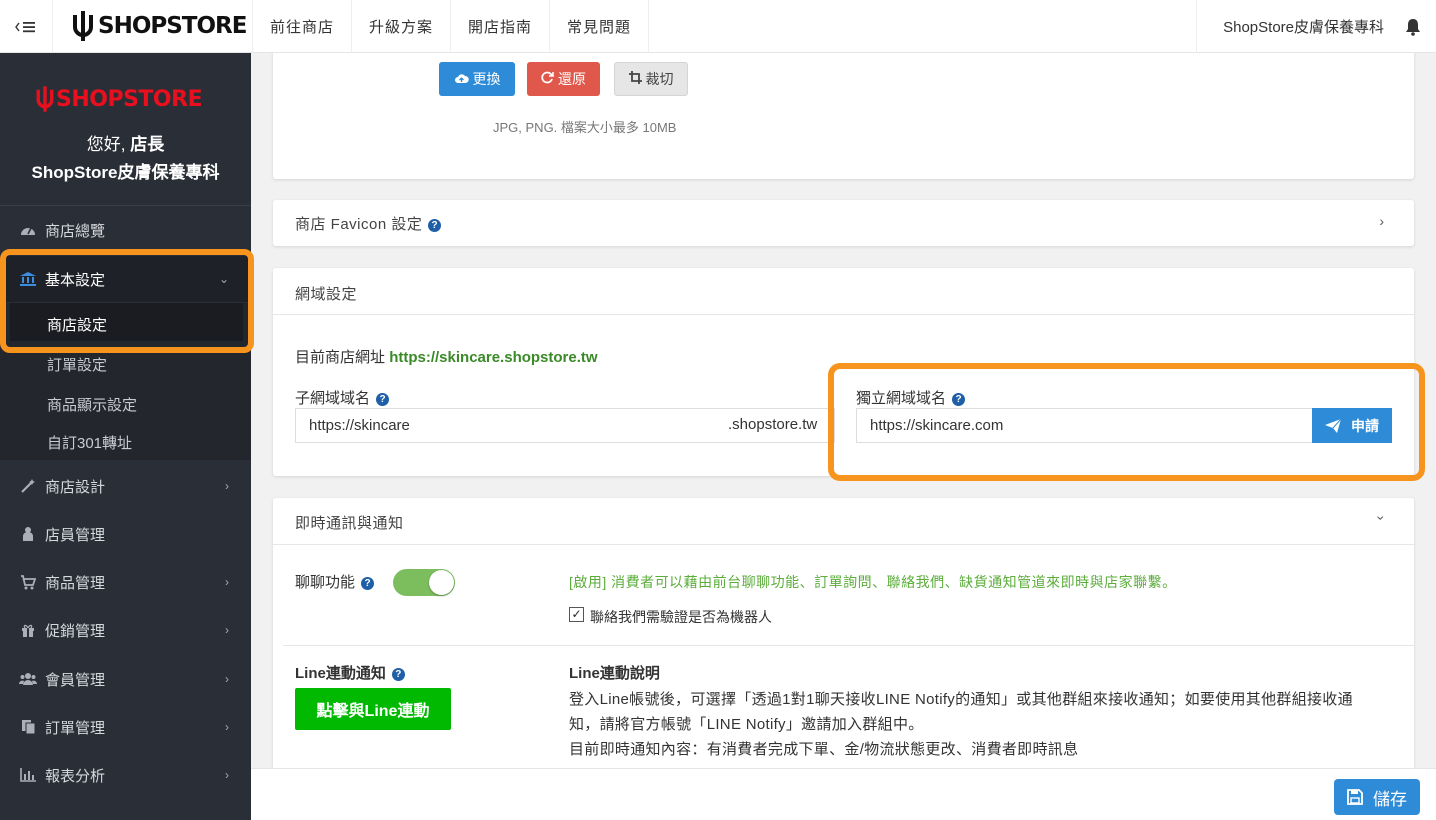  I want to click on crop-icon, so click(635, 79).